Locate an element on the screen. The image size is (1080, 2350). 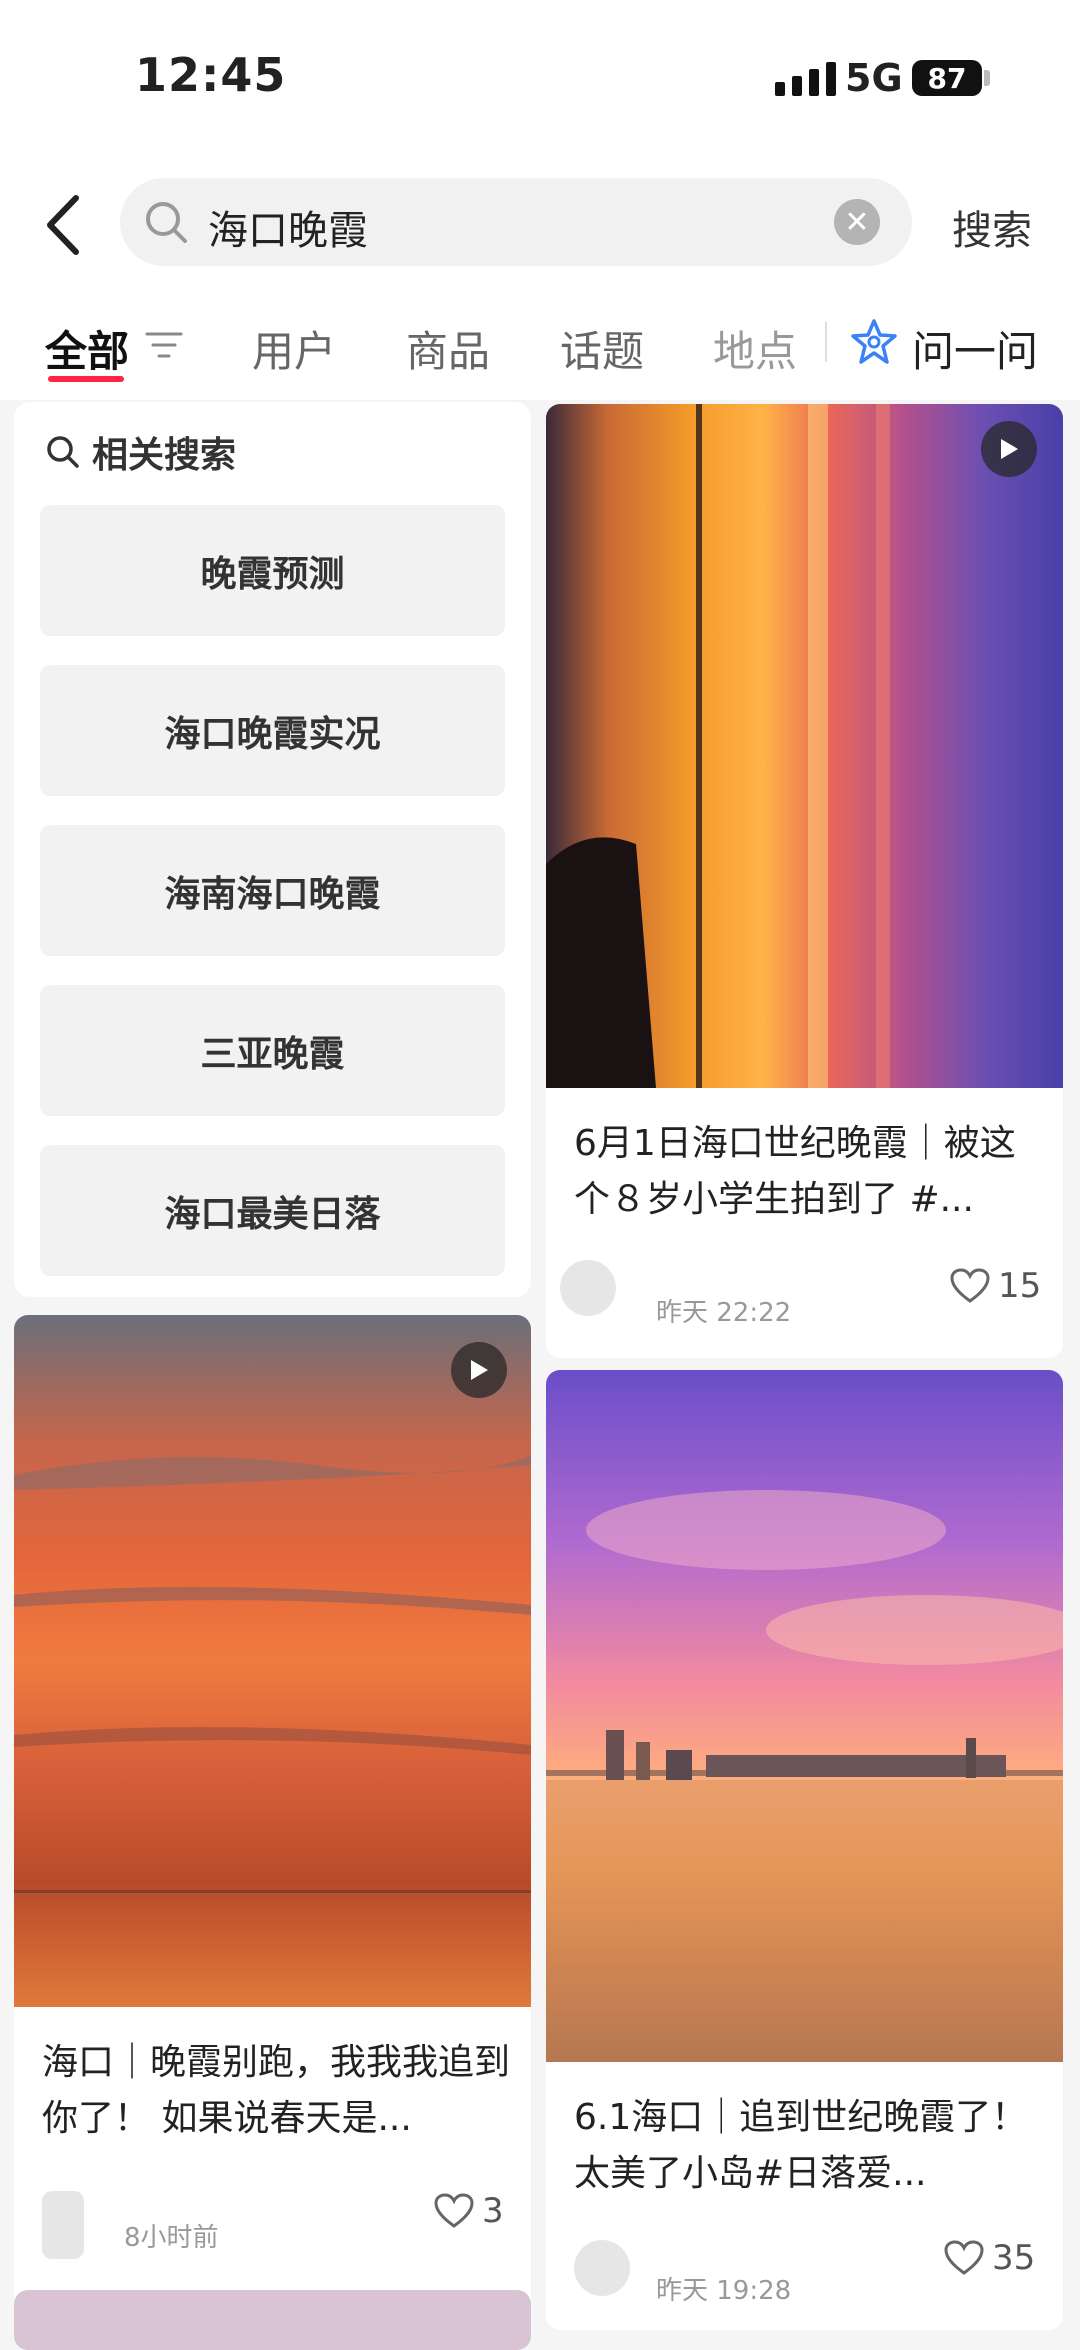
tab-users: 用户 is located at coordinates (294, 348).